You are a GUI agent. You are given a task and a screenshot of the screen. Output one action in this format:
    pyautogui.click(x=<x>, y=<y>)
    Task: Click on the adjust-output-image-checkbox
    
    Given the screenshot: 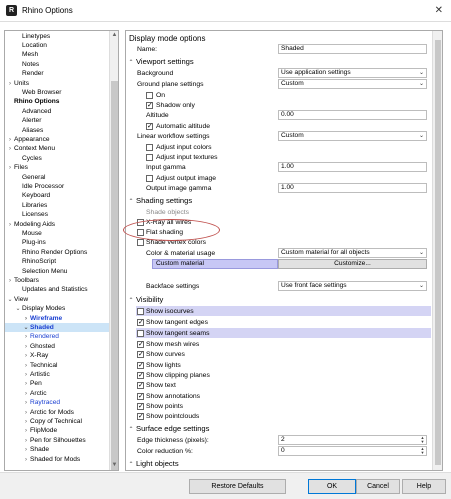 What is the action you would take?
    pyautogui.click(x=149, y=178)
    